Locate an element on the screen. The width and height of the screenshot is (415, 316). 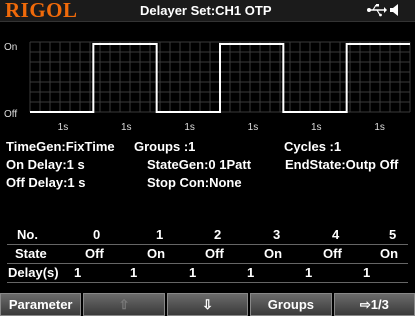
speaker-icon is located at coordinates (394, 10).